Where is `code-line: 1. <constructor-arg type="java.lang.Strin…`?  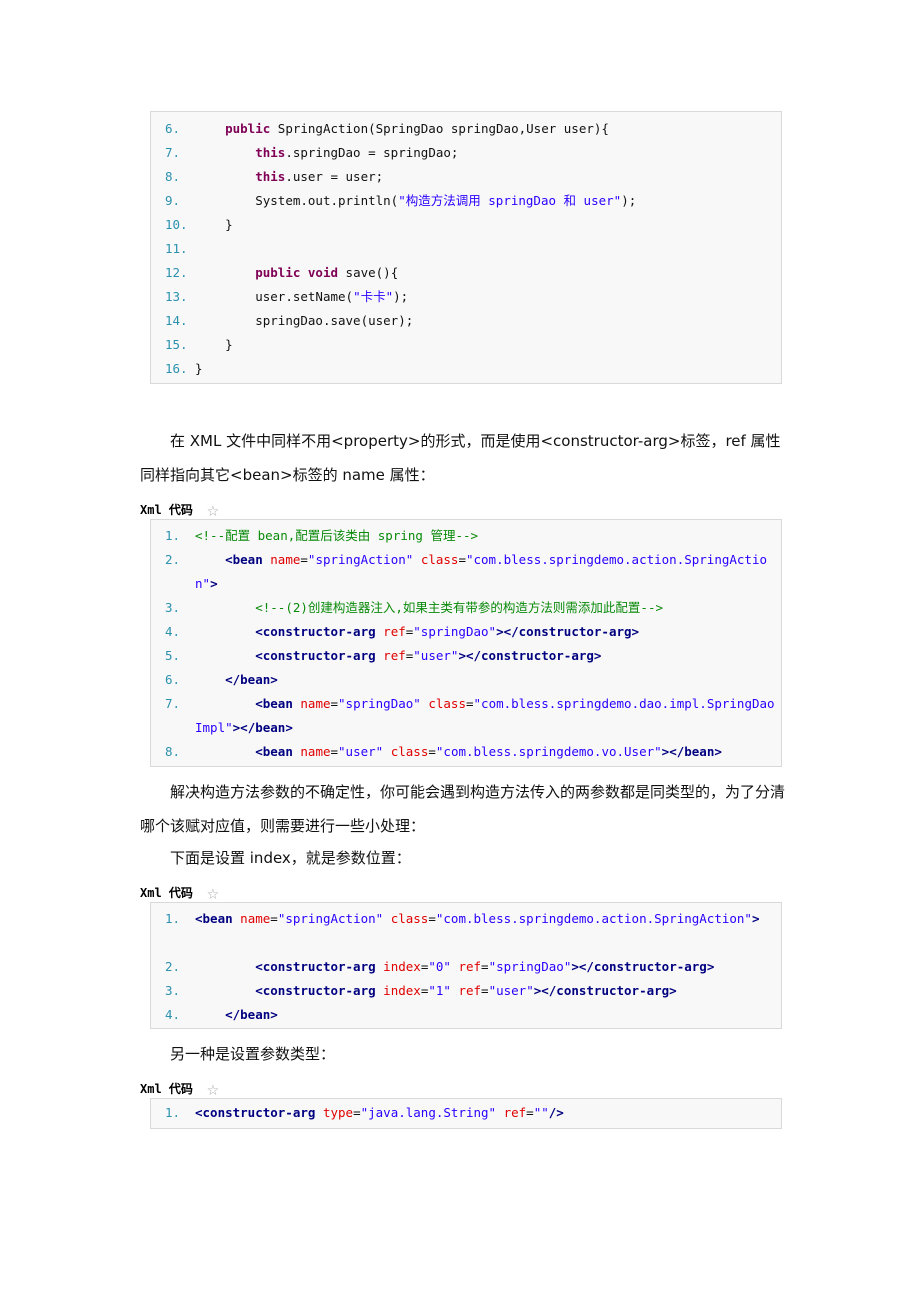 code-line: 1. <constructor-arg type="java.lang.Strin… is located at coordinates (466, 1113).